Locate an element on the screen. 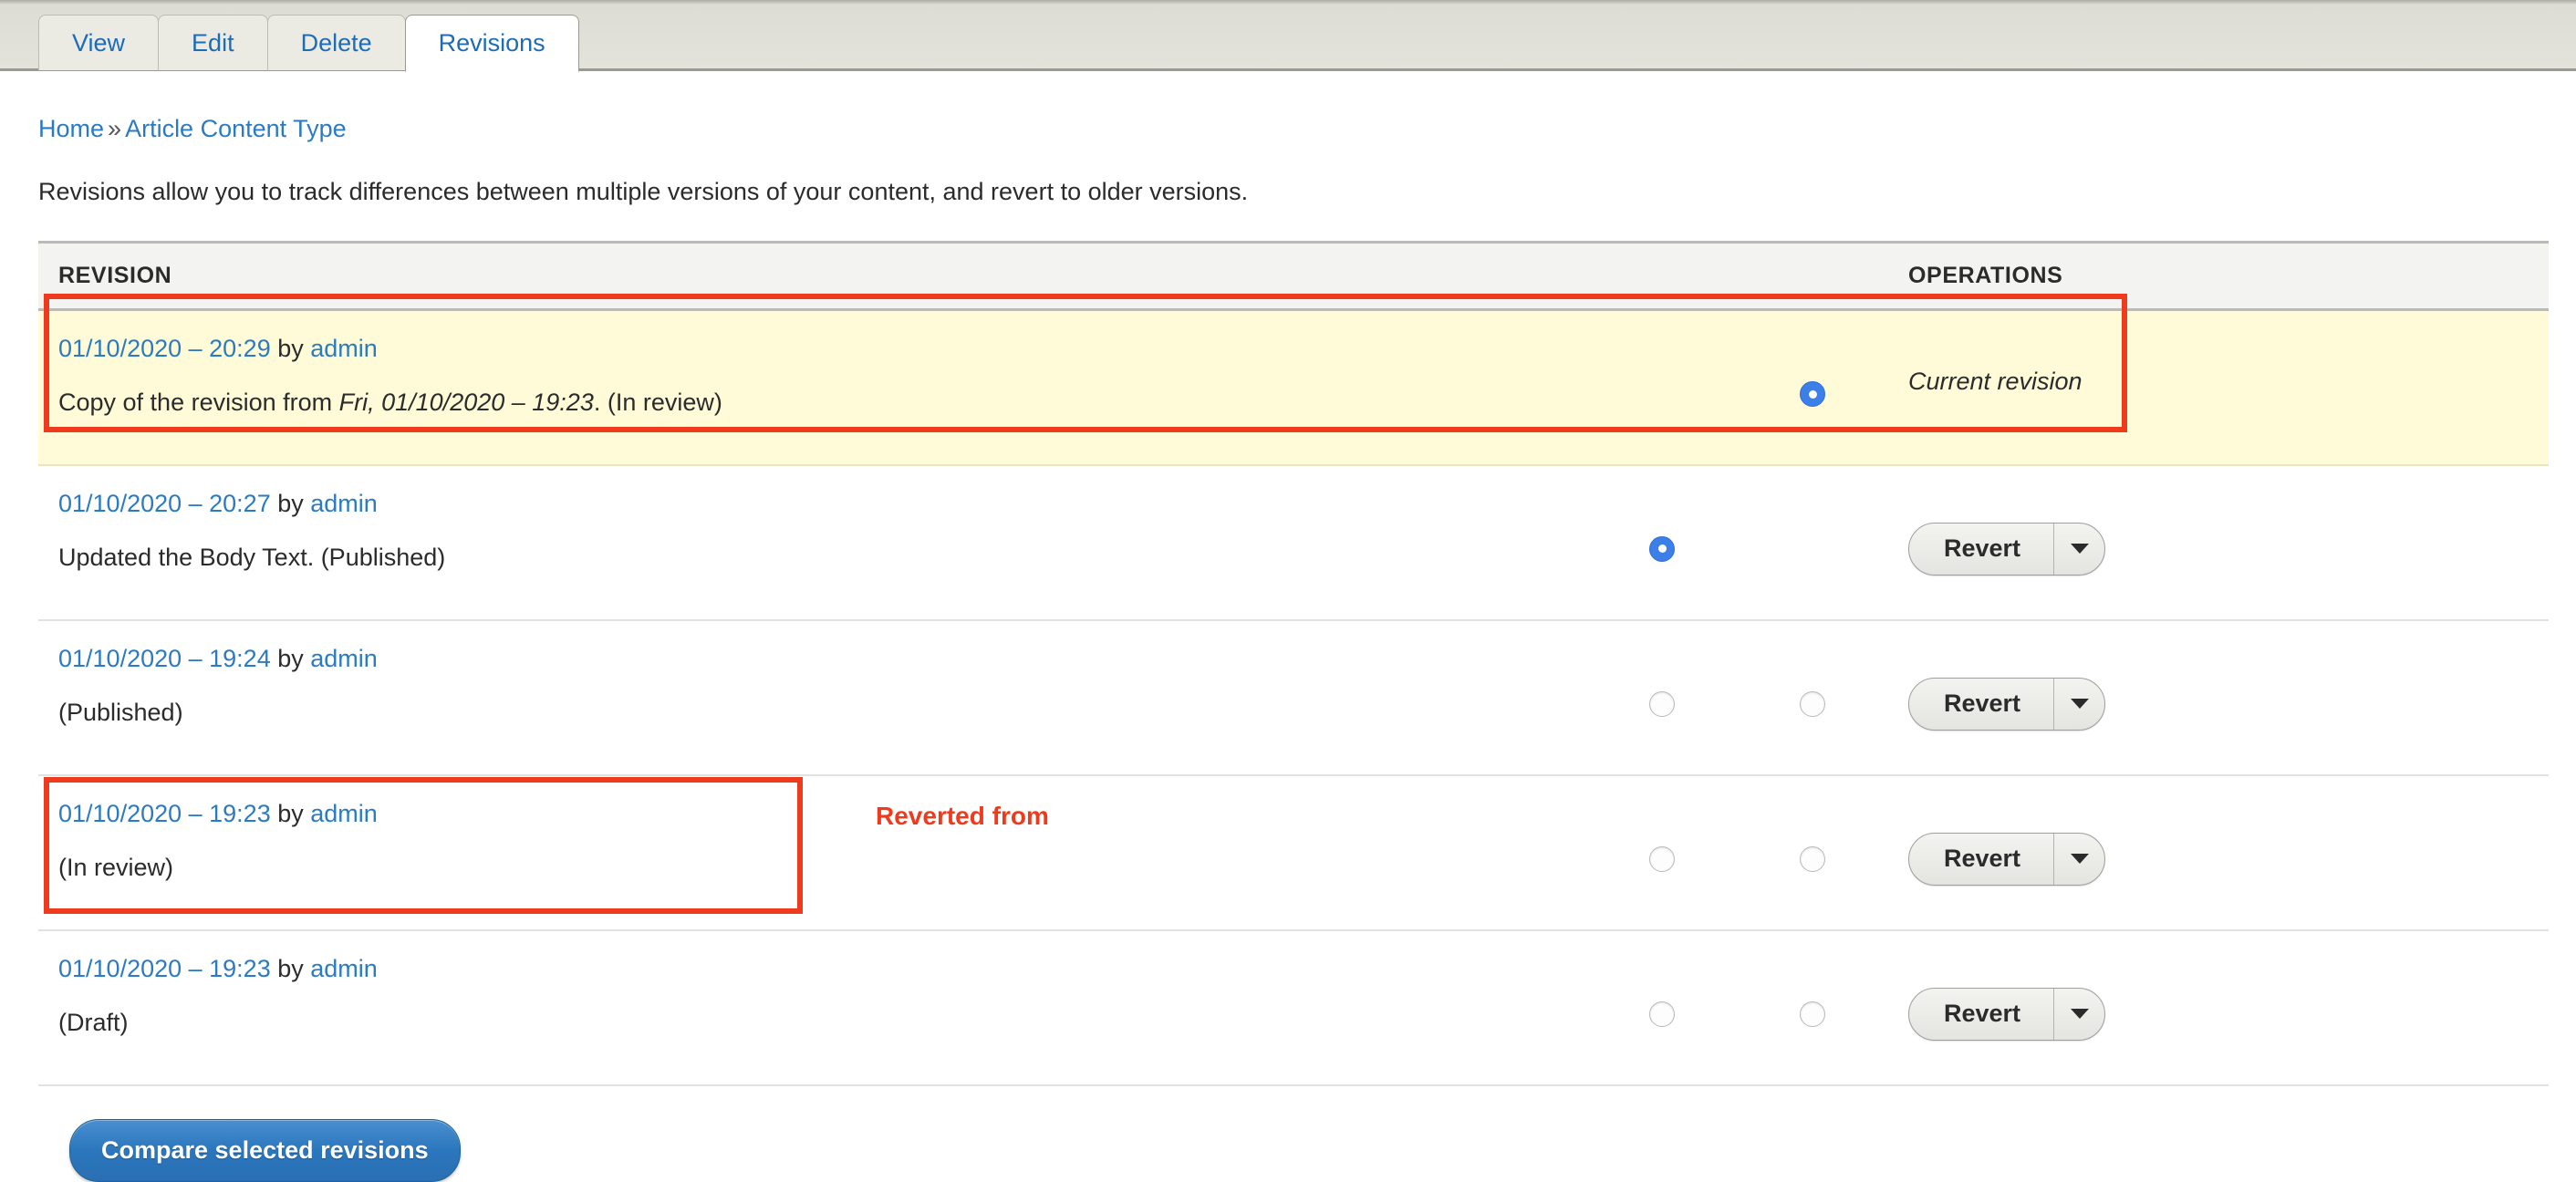  primary-tab-bar: View Edit Delete Revisions is located at coordinates (1288, 36).